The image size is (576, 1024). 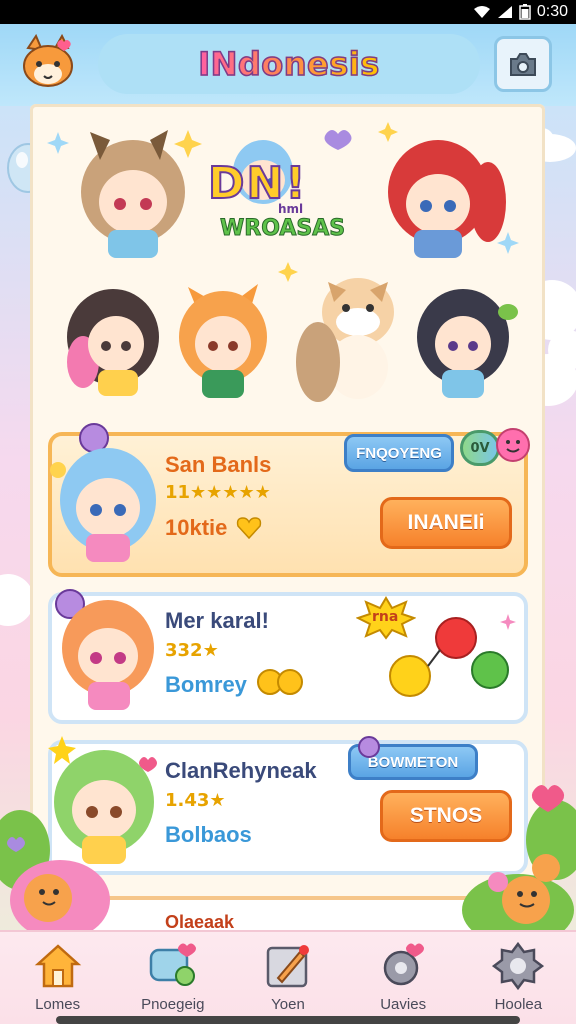 What do you see at coordinates (58, 1004) in the screenshot?
I see `nav-home-label: Lomes` at bounding box center [58, 1004].